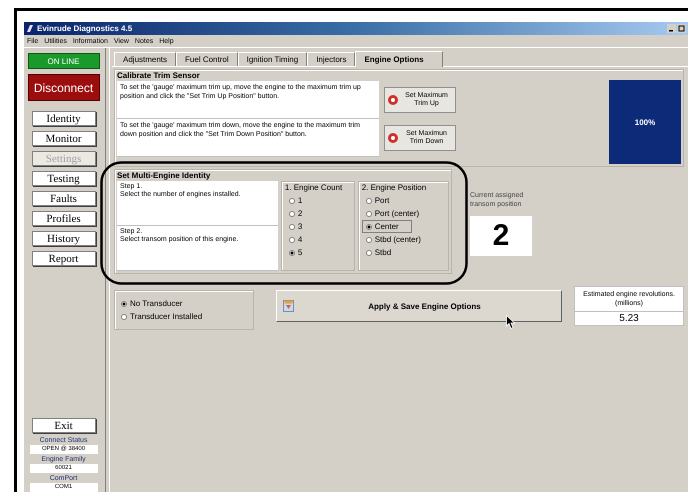 Image resolution: width=688 pixels, height=492 pixels. What do you see at coordinates (645, 122) in the screenshot?
I see `gauge-reading: 100%` at bounding box center [645, 122].